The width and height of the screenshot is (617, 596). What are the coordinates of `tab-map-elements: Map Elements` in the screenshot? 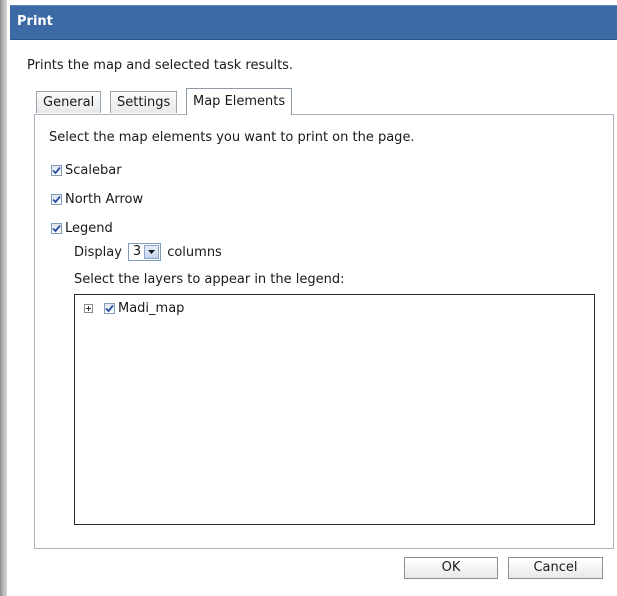 It's located at (239, 101).